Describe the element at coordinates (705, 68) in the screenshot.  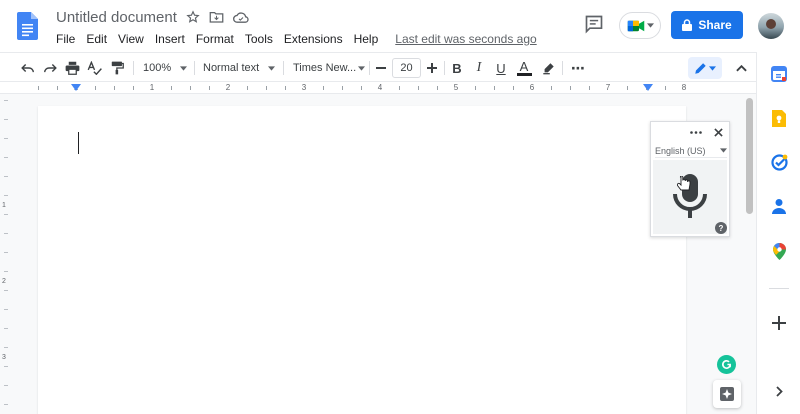
I see `editing-mode-button` at that location.